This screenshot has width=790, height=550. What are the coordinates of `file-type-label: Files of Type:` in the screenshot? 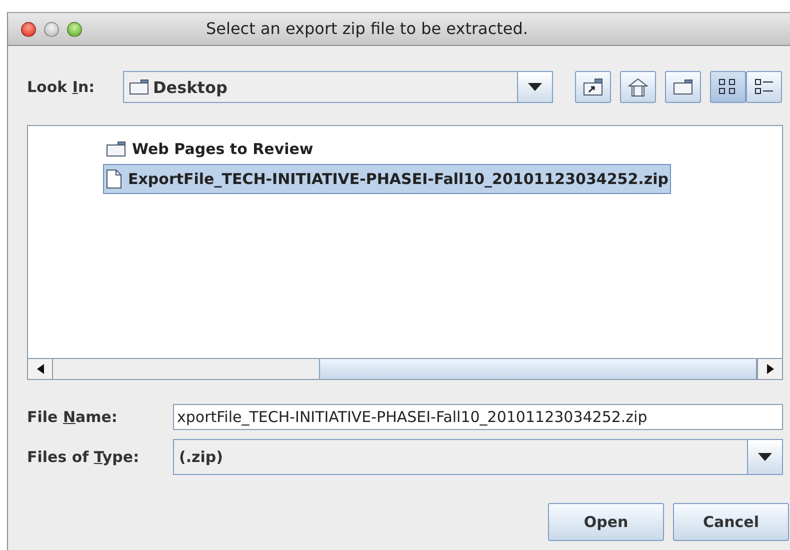 It's located at (83, 457).